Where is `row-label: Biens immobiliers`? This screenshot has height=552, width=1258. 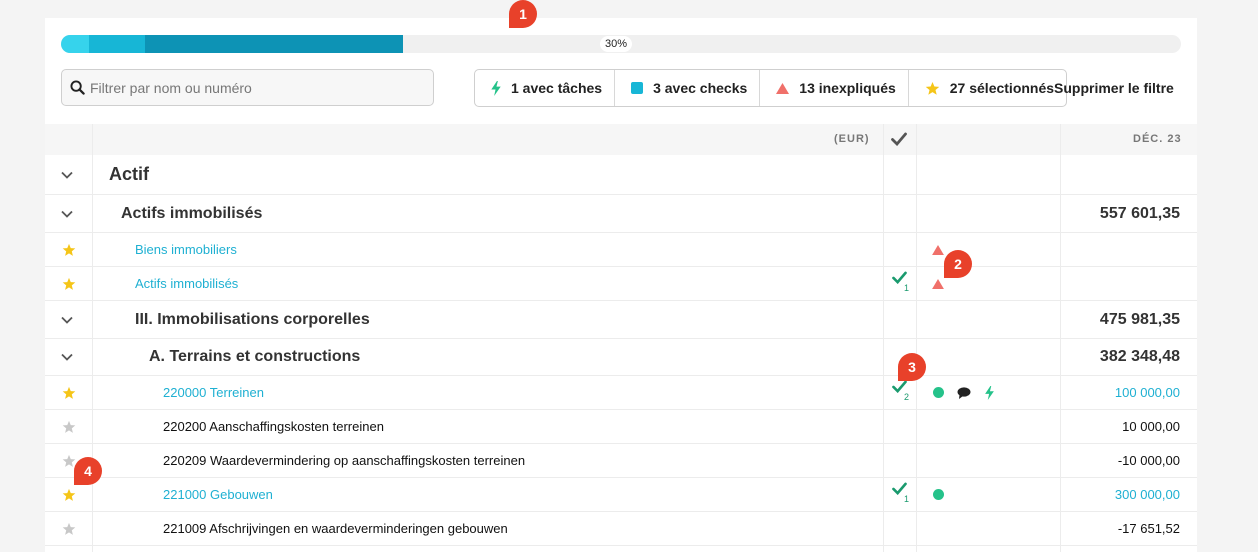
row-label: Biens immobiliers is located at coordinates (186, 249).